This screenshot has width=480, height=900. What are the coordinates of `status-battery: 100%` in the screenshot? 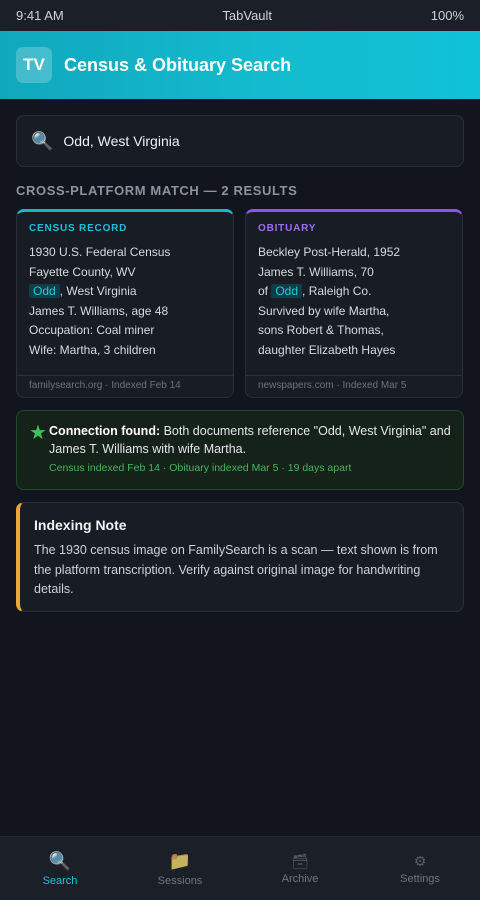 It's located at (447, 15).